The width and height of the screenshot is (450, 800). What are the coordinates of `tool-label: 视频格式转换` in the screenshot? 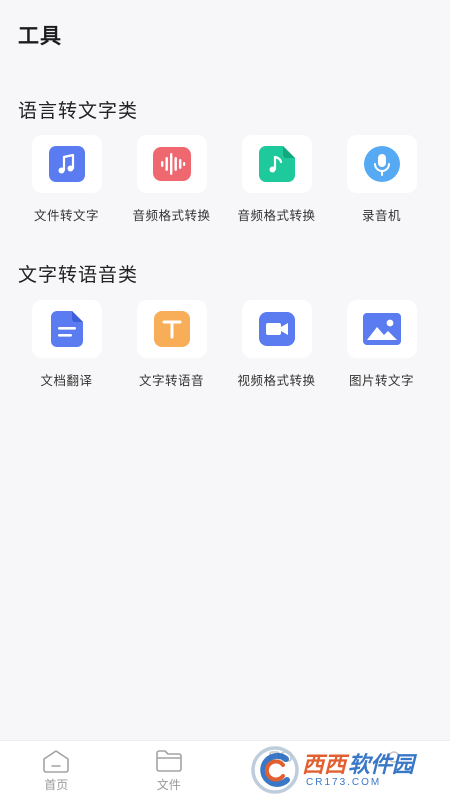 It's located at (276, 380).